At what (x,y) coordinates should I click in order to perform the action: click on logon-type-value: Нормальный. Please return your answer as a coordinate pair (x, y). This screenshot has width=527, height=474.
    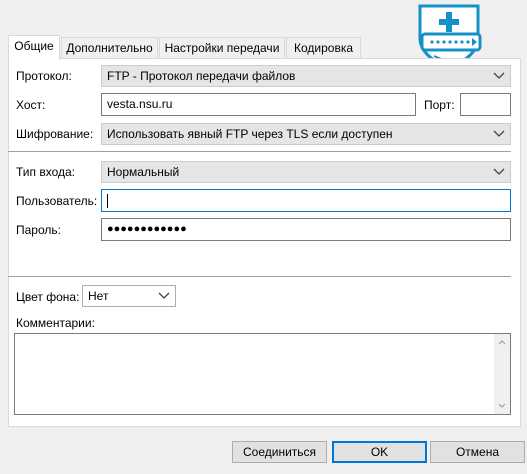
    Looking at the image, I should click on (143, 172).